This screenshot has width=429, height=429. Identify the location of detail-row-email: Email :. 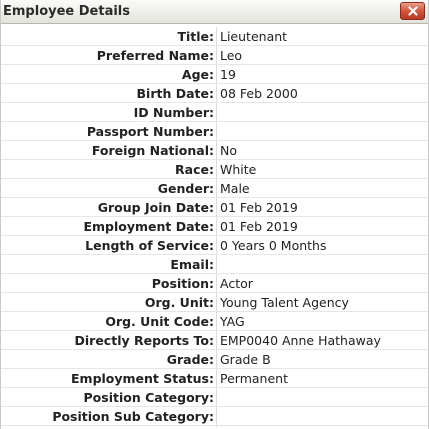
(214, 264).